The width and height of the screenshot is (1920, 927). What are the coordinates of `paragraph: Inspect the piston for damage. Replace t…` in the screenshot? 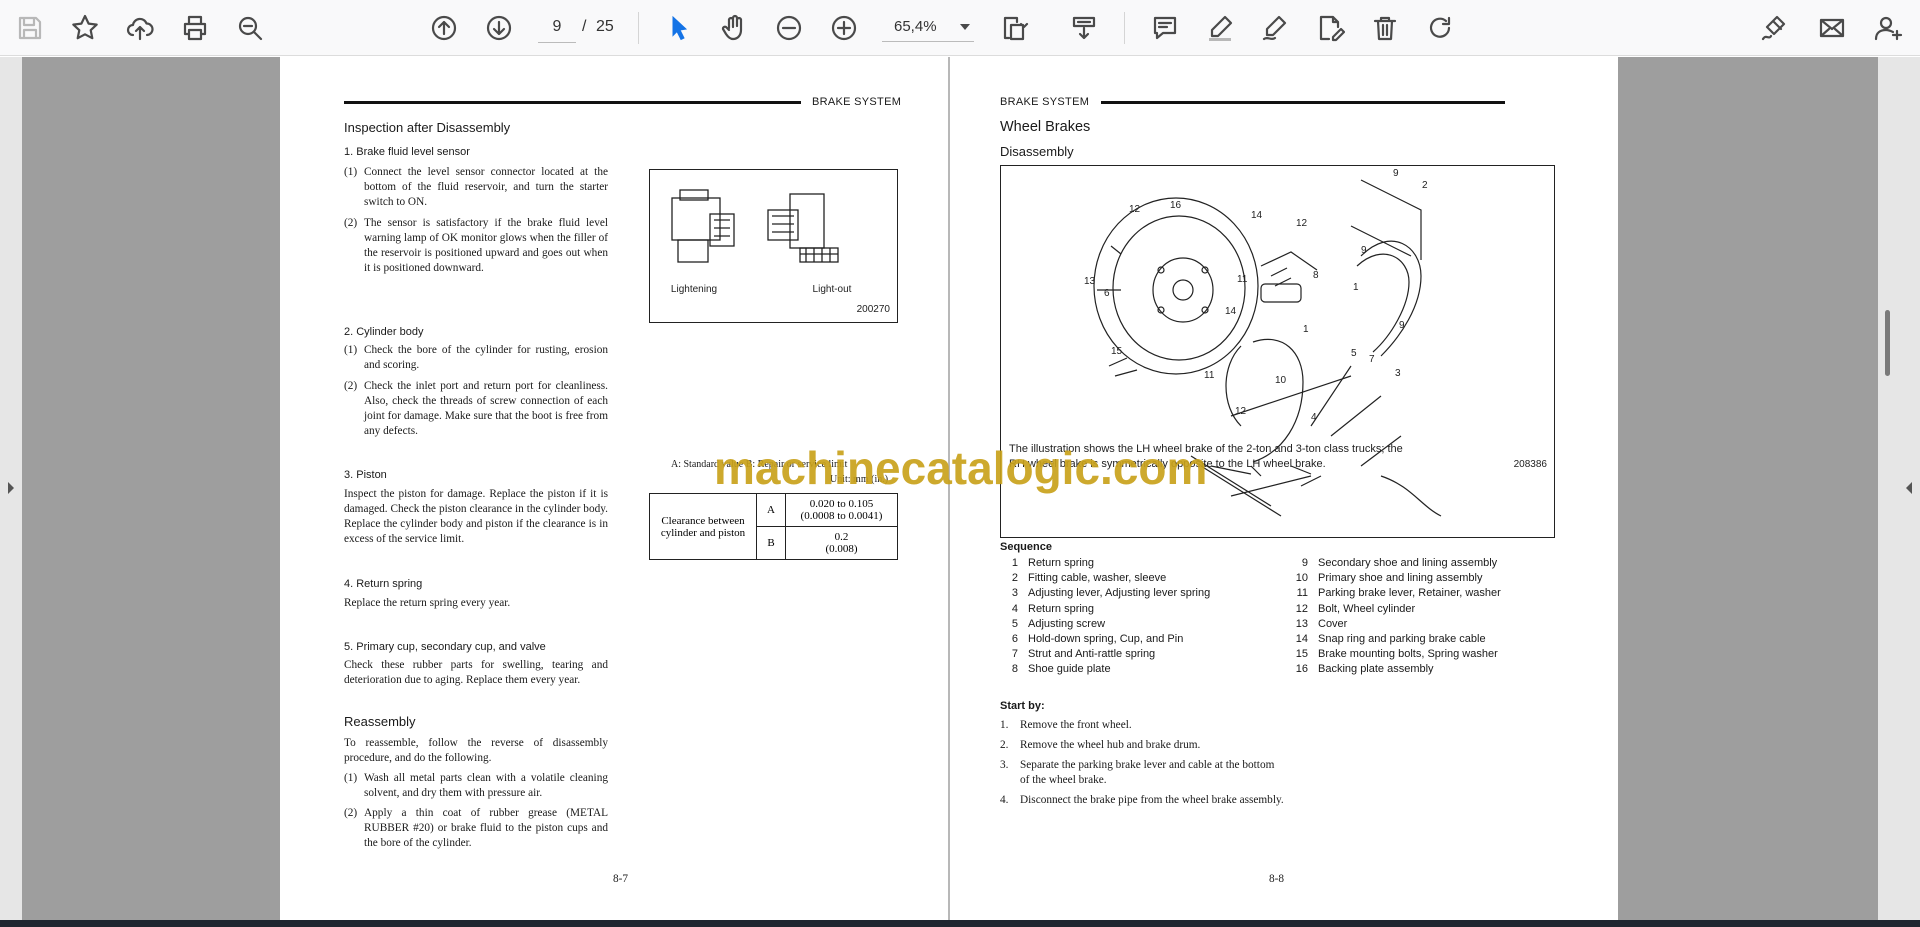 It's located at (476, 516).